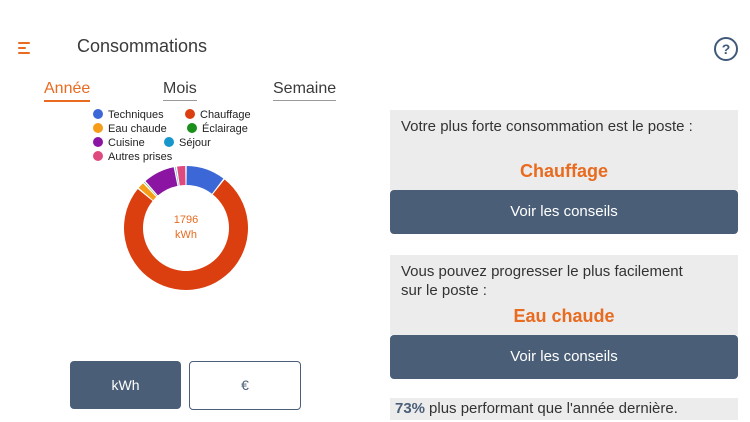 The width and height of the screenshot is (750, 422). Describe the element at coordinates (186, 228) in the screenshot. I see `donut-center-total: 1796 kWh` at that location.